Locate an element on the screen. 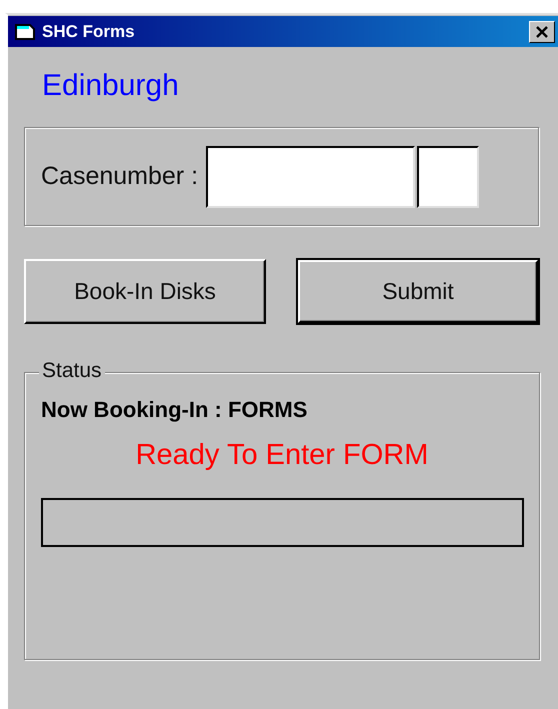  location-label: Edinburgh is located at coordinates (110, 86).